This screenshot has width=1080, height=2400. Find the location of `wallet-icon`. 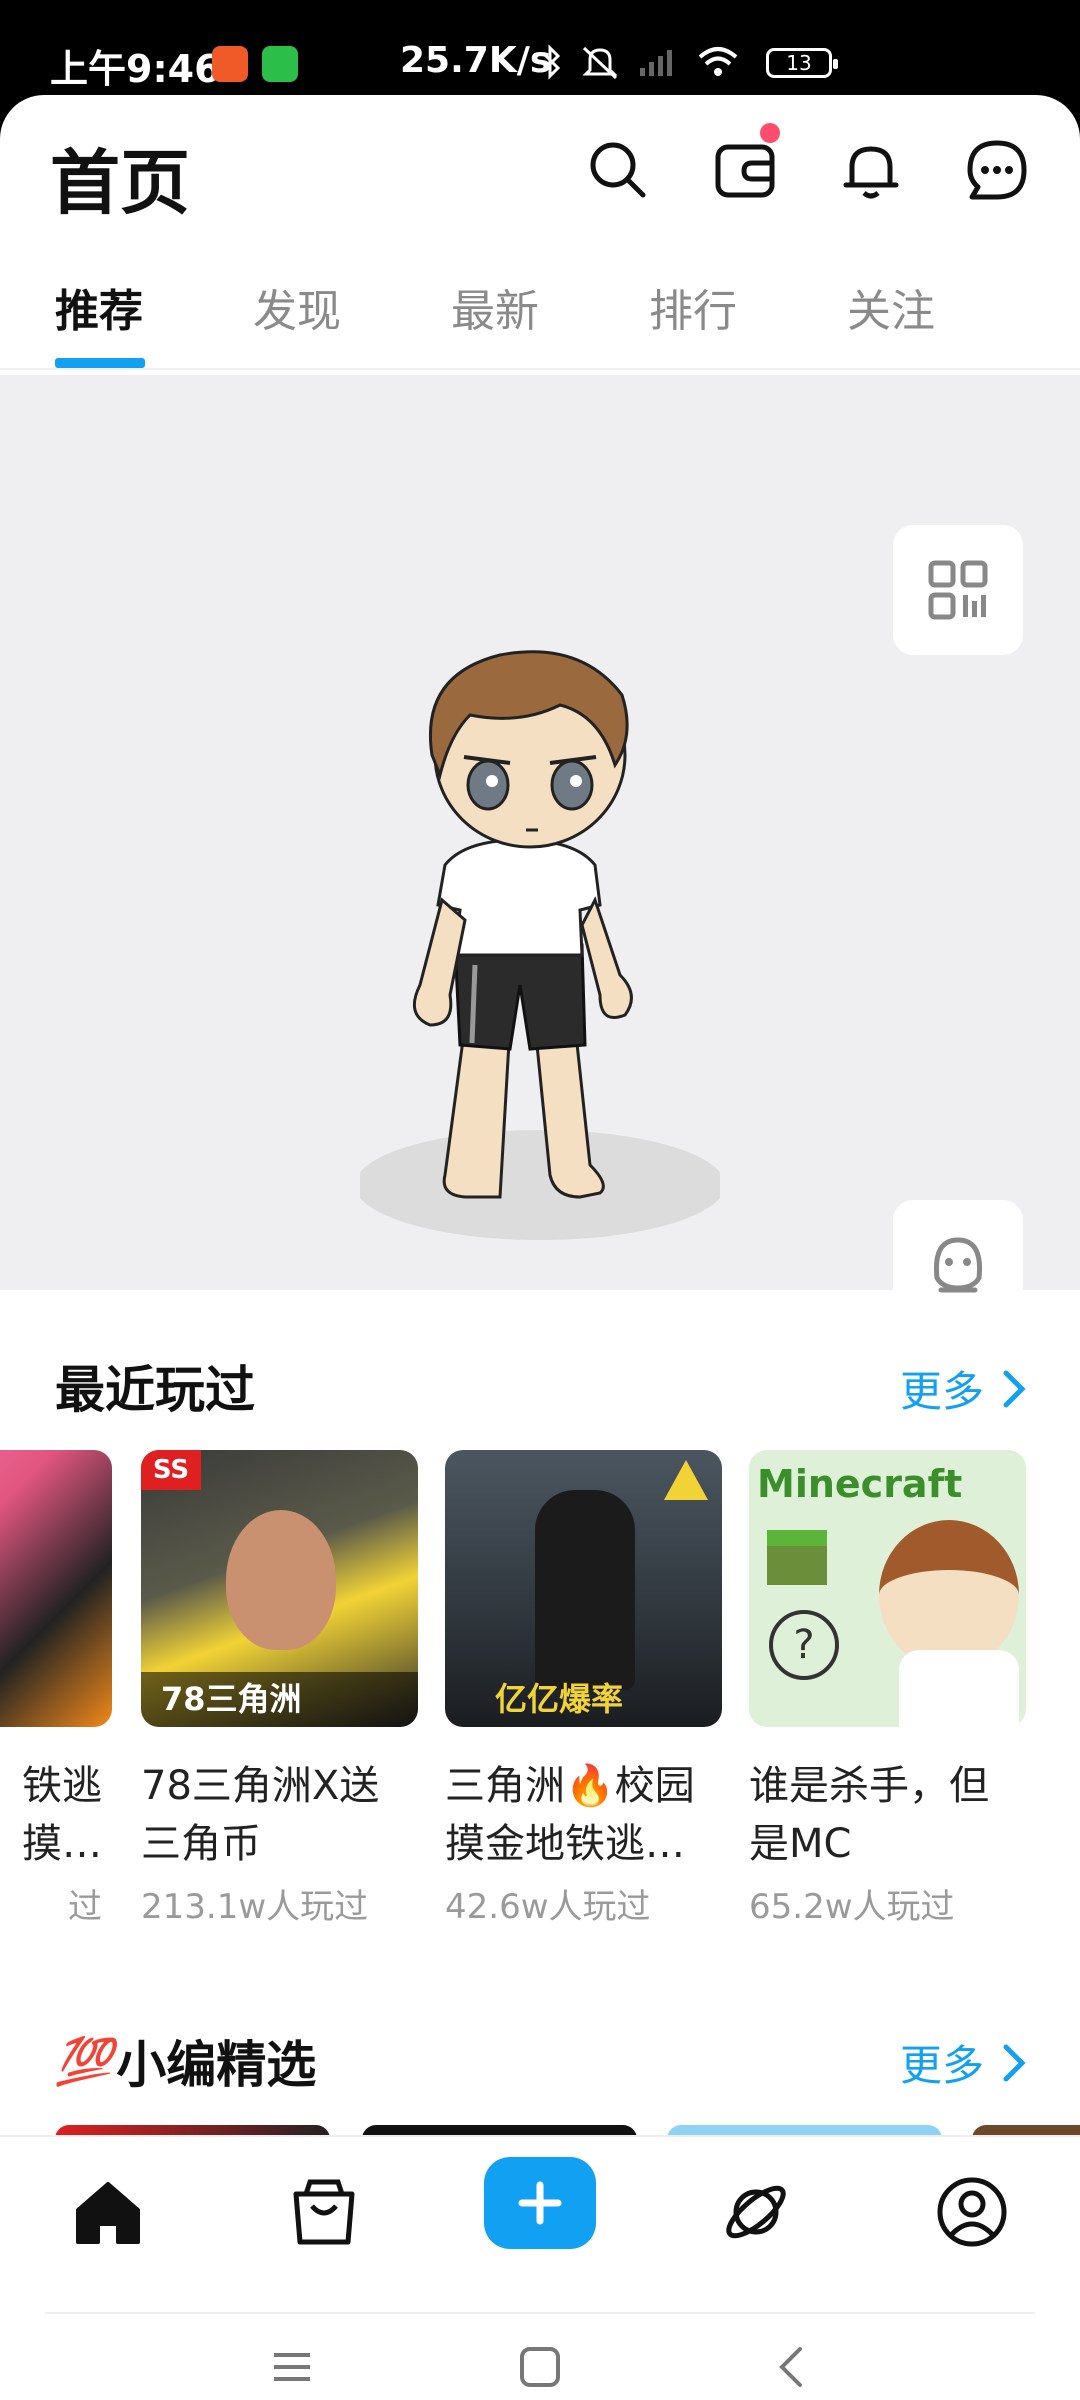

wallet-icon is located at coordinates (745, 170).